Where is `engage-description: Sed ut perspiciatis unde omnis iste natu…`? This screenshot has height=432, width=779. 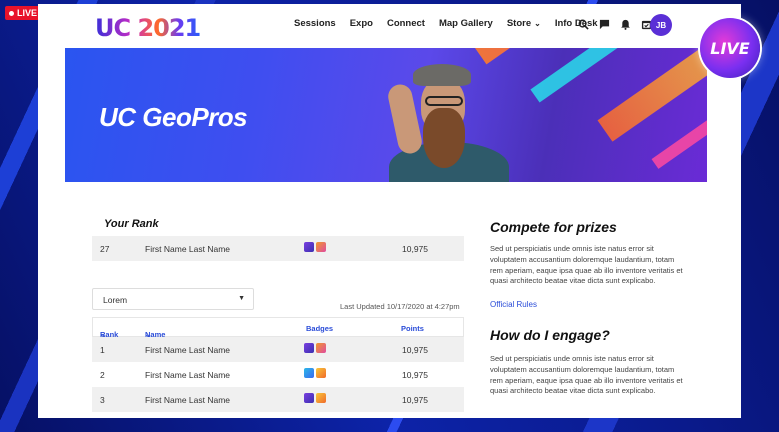 engage-description: Sed ut perspiciatis unde omnis iste natu… is located at coordinates (586, 375).